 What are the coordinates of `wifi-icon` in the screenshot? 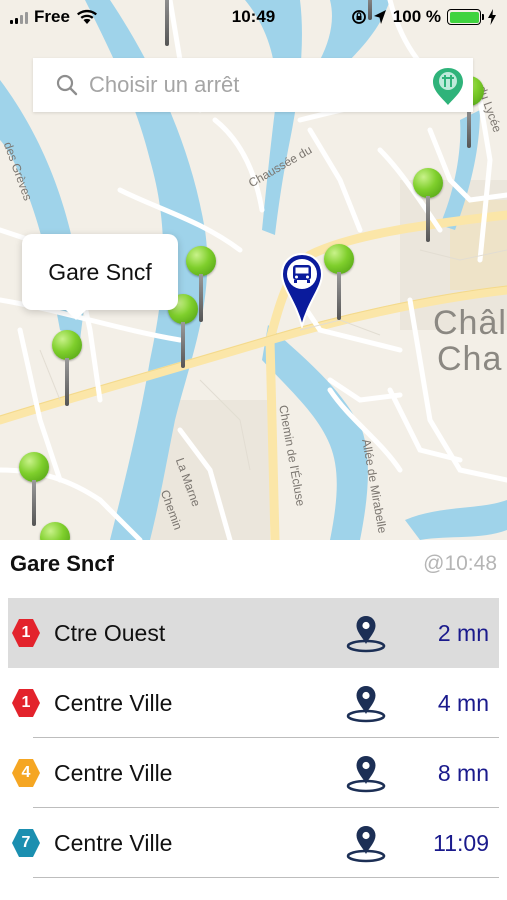 It's located at (86, 16).